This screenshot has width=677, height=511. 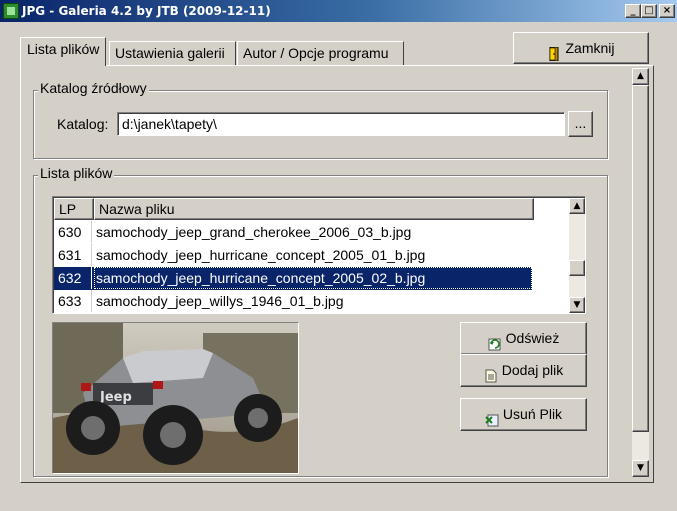 What do you see at coordinates (492, 417) in the screenshot?
I see `delete-file-icon` at bounding box center [492, 417].